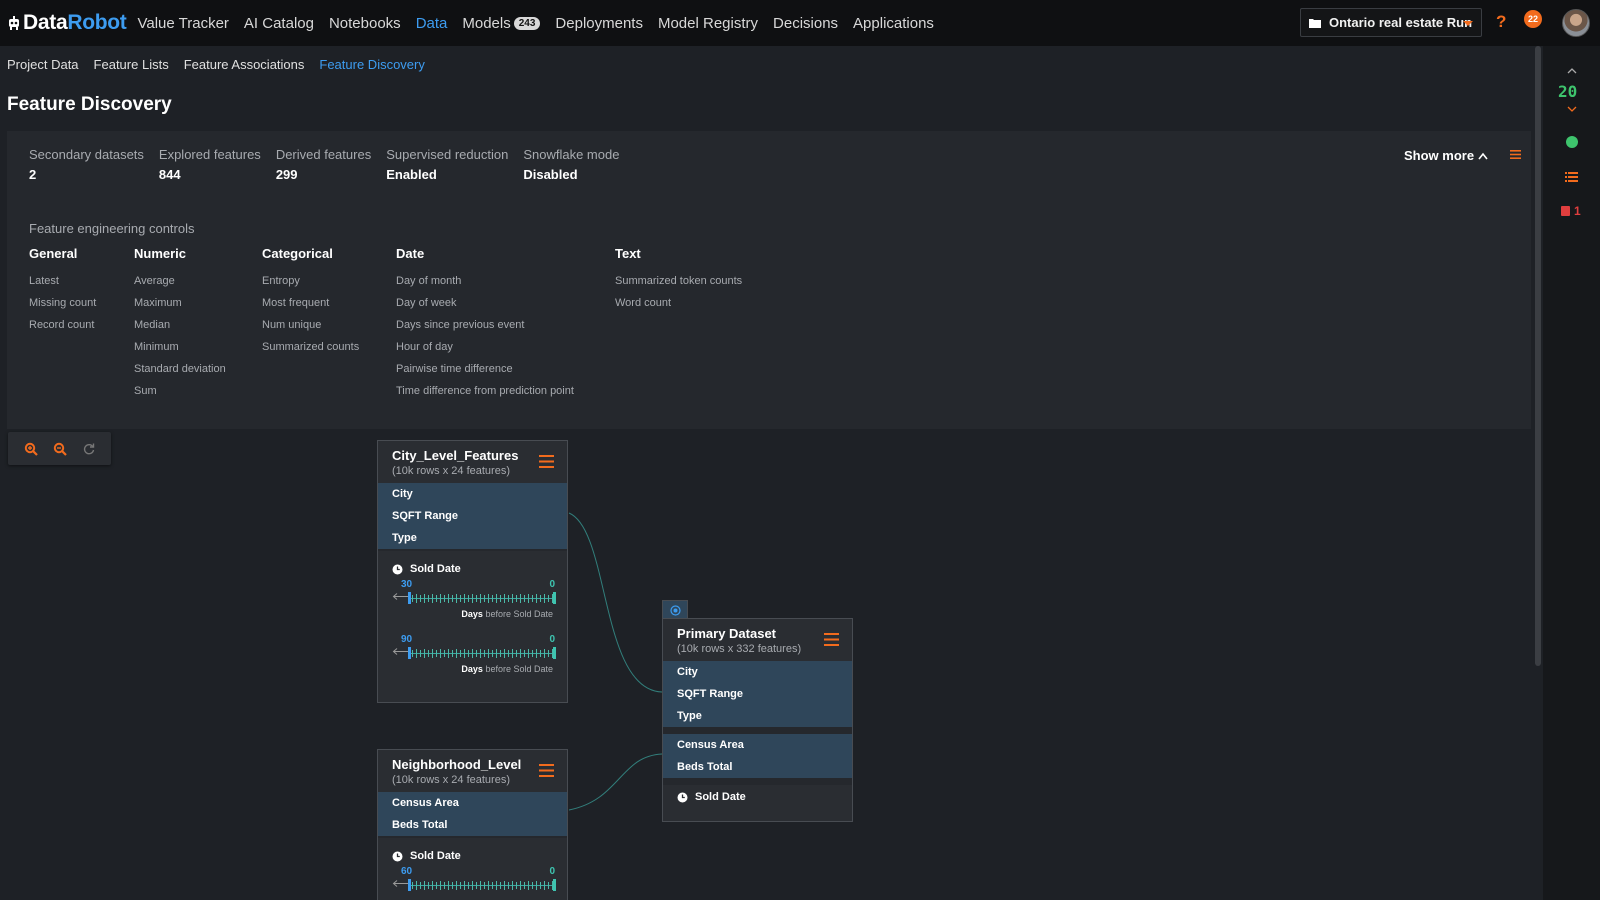 The width and height of the screenshot is (1600, 900). What do you see at coordinates (43, 64) in the screenshot?
I see `tab-project-data: Project Data` at bounding box center [43, 64].